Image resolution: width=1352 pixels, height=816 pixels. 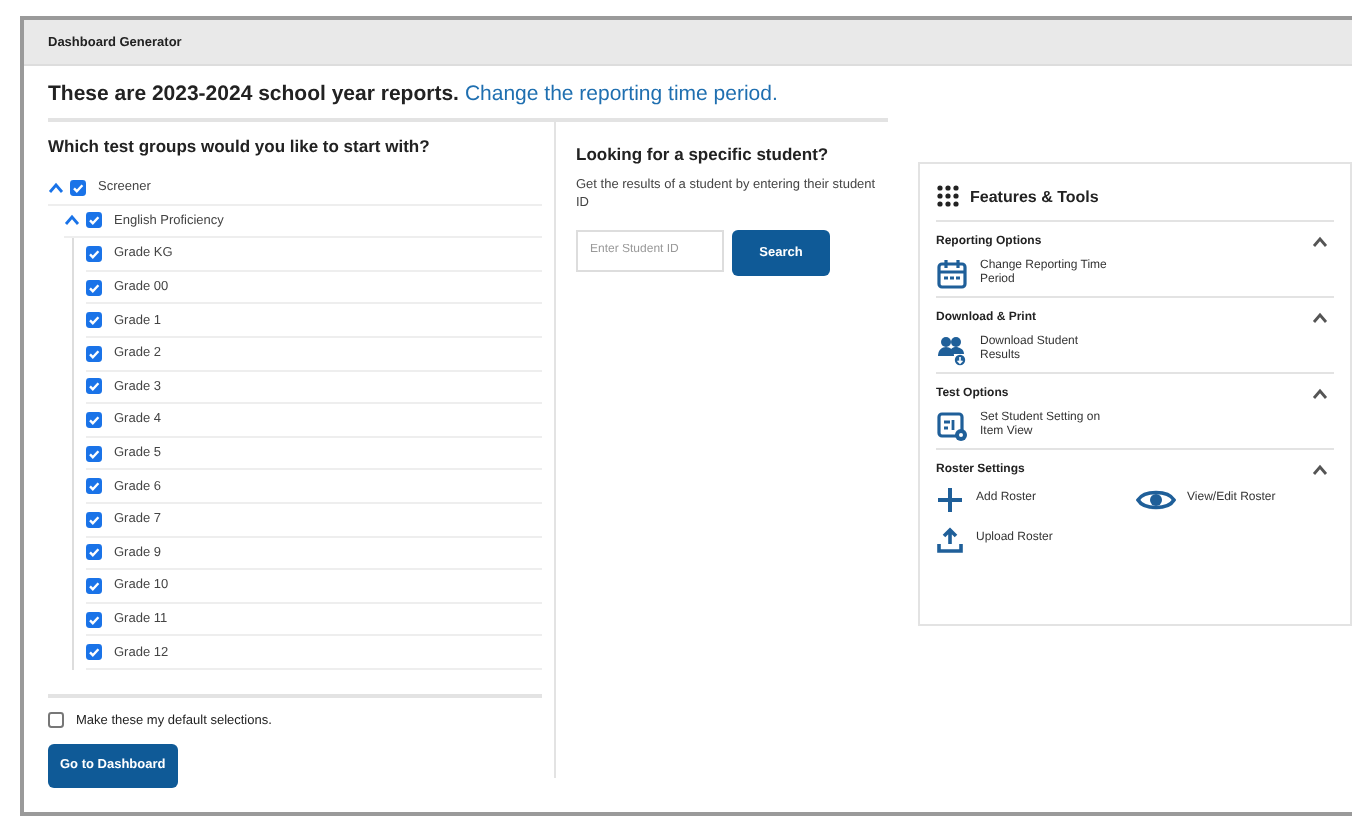 I want to click on section-heading: Which test groups would you like to start with?, so click(x=240, y=147).